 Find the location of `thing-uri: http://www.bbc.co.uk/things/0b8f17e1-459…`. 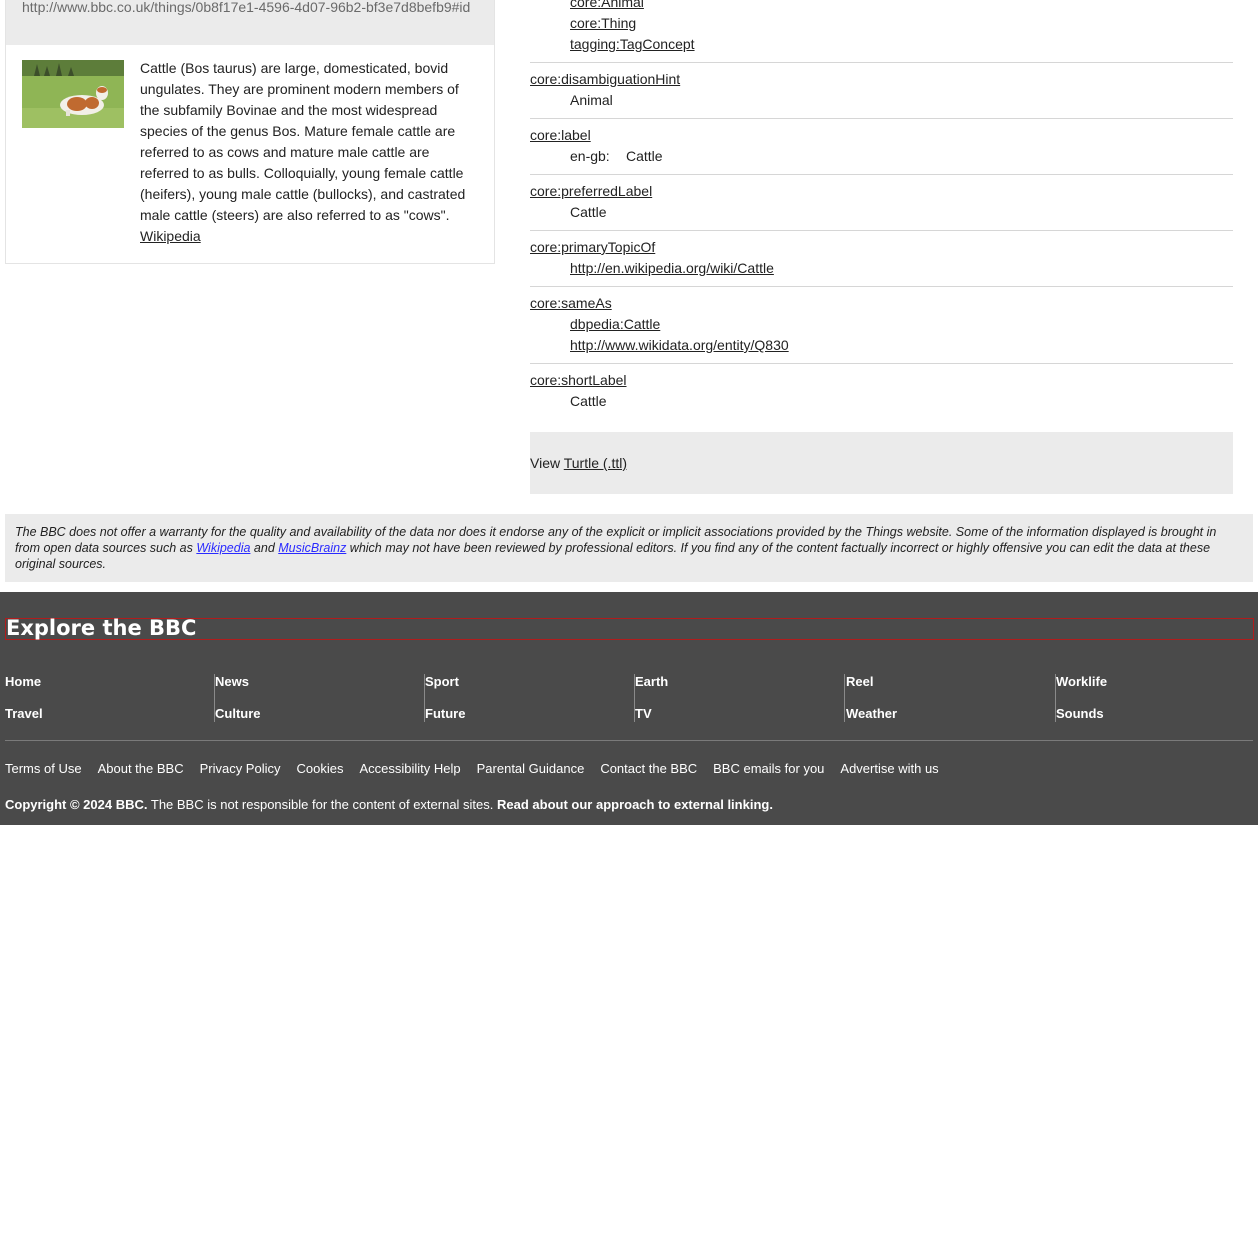

thing-uri: http://www.bbc.co.uk/things/0b8f17e1-459… is located at coordinates (246, 7).